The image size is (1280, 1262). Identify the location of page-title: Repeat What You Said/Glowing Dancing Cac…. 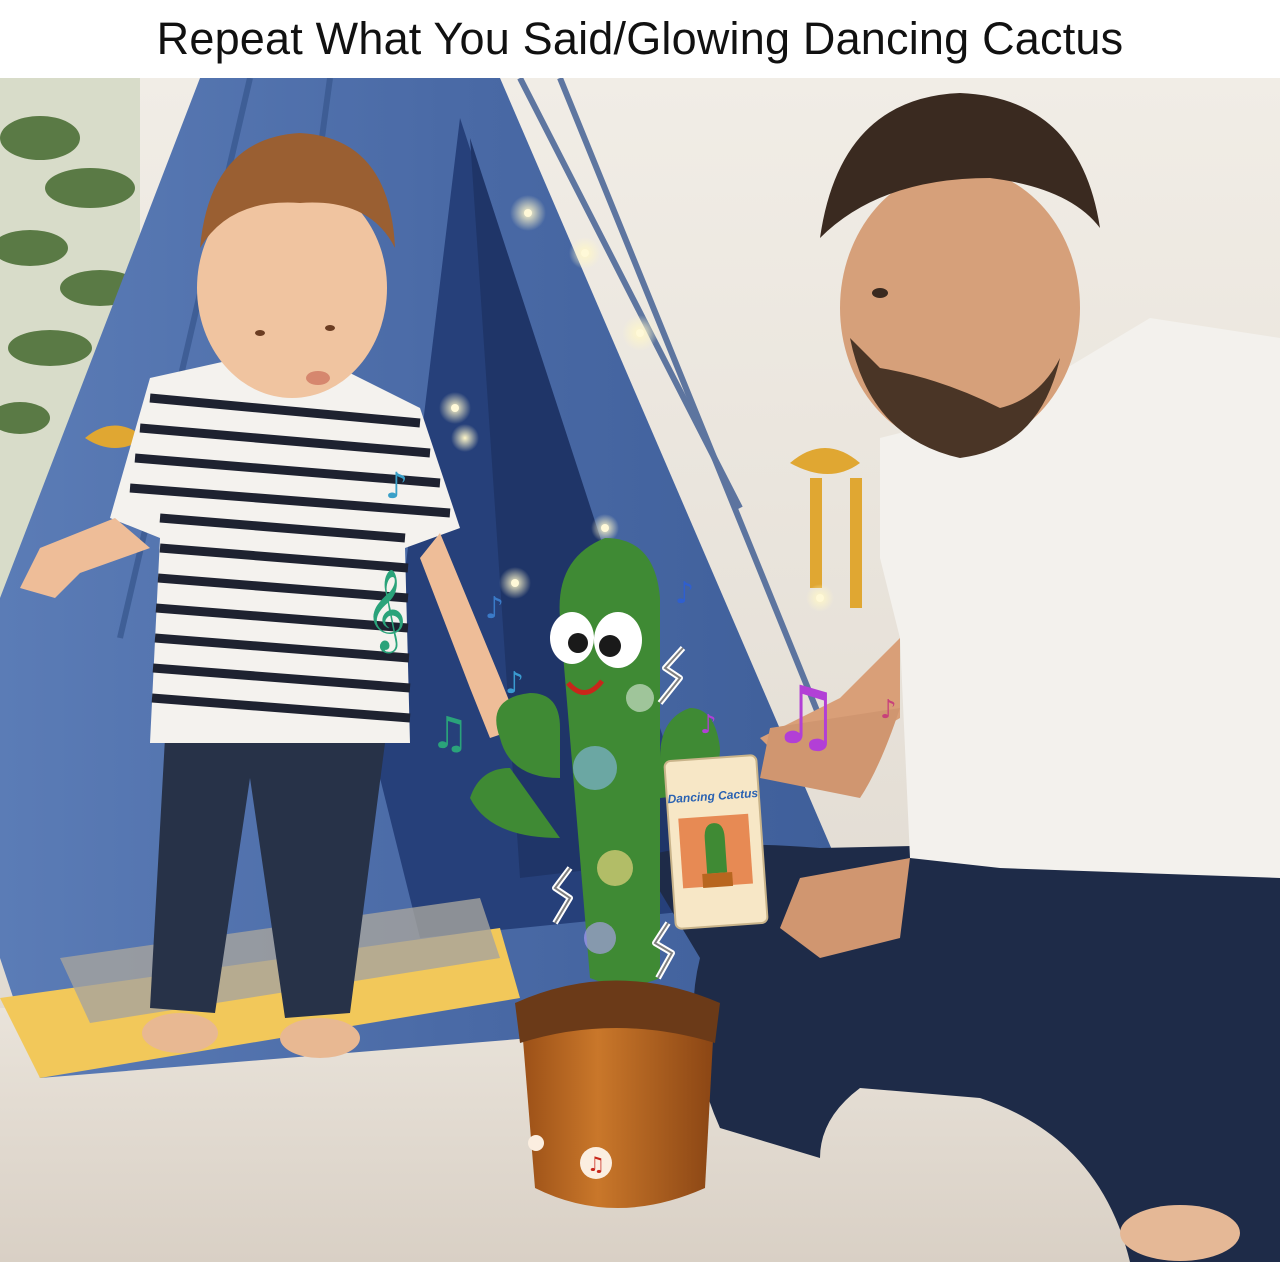
(640, 39).